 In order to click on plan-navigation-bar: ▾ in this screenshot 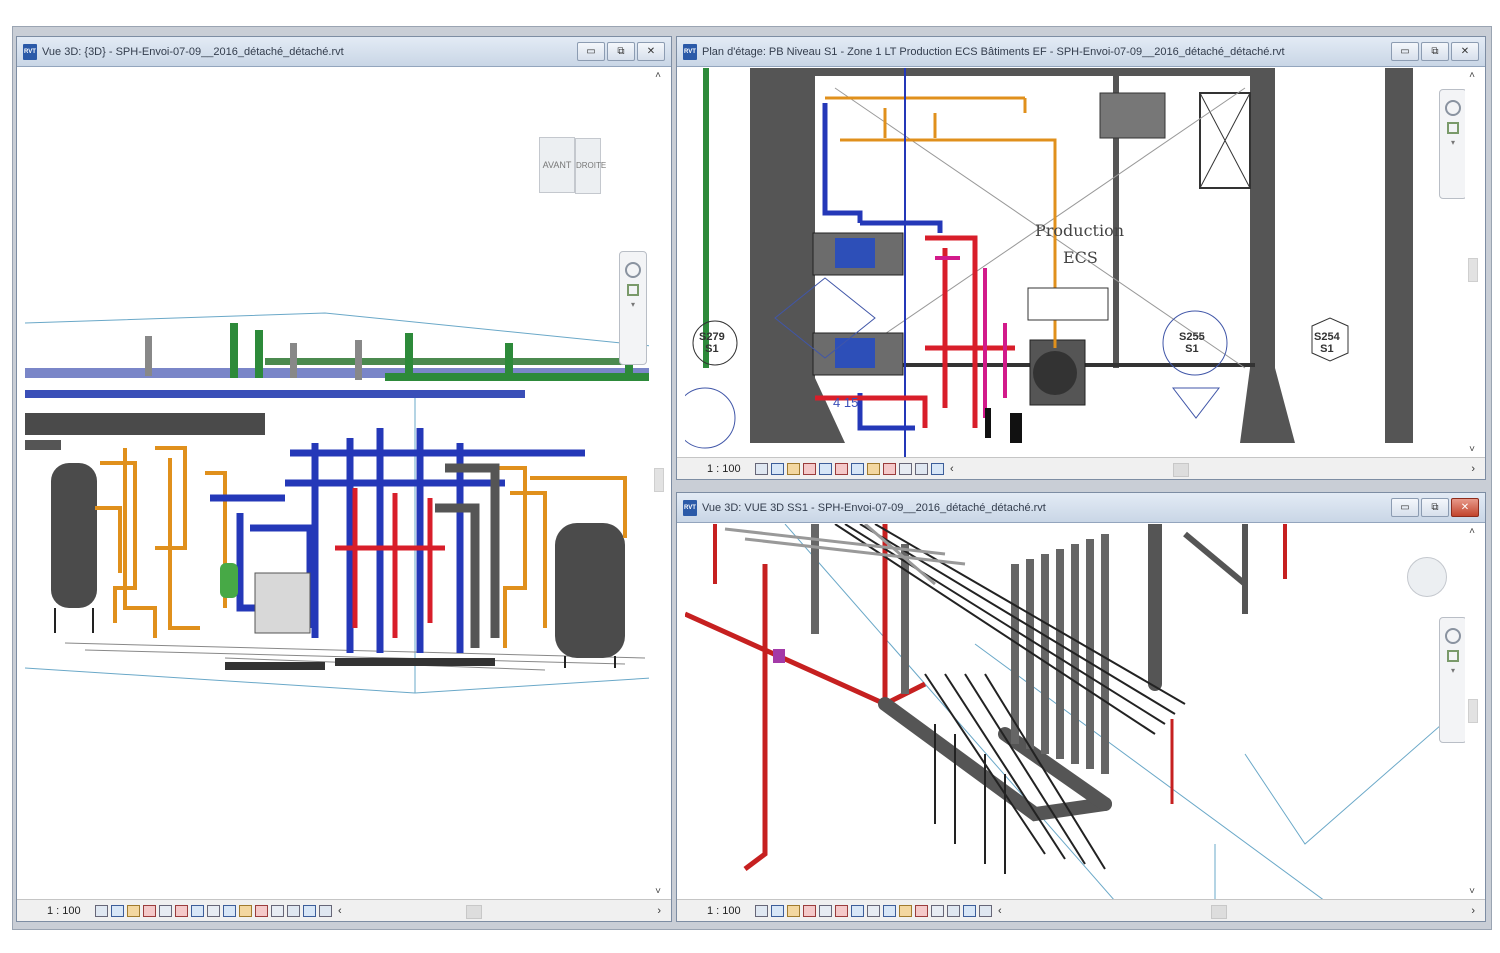, I will do `click(1453, 144)`.